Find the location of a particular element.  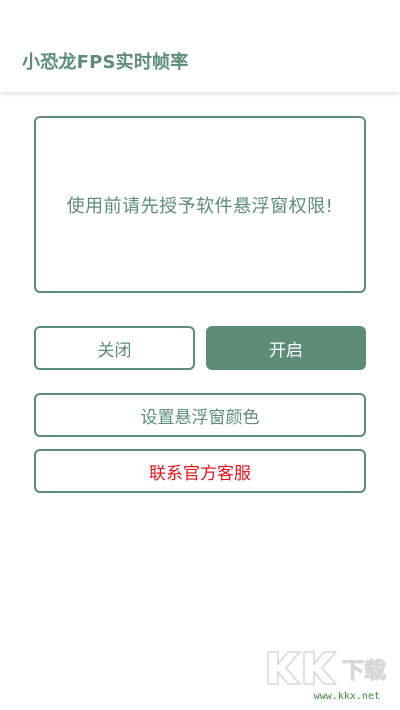

contact-support-button: 联系官方客服 is located at coordinates (200, 471).